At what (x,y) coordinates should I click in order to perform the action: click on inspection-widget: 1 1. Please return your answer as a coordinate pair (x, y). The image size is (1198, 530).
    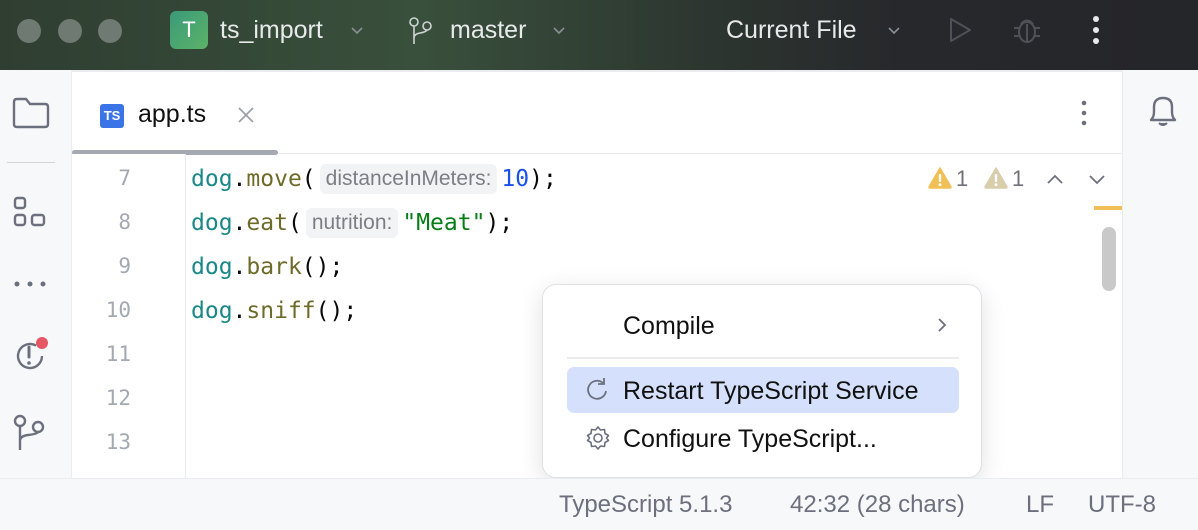
    Looking at the image, I should click on (1018, 179).